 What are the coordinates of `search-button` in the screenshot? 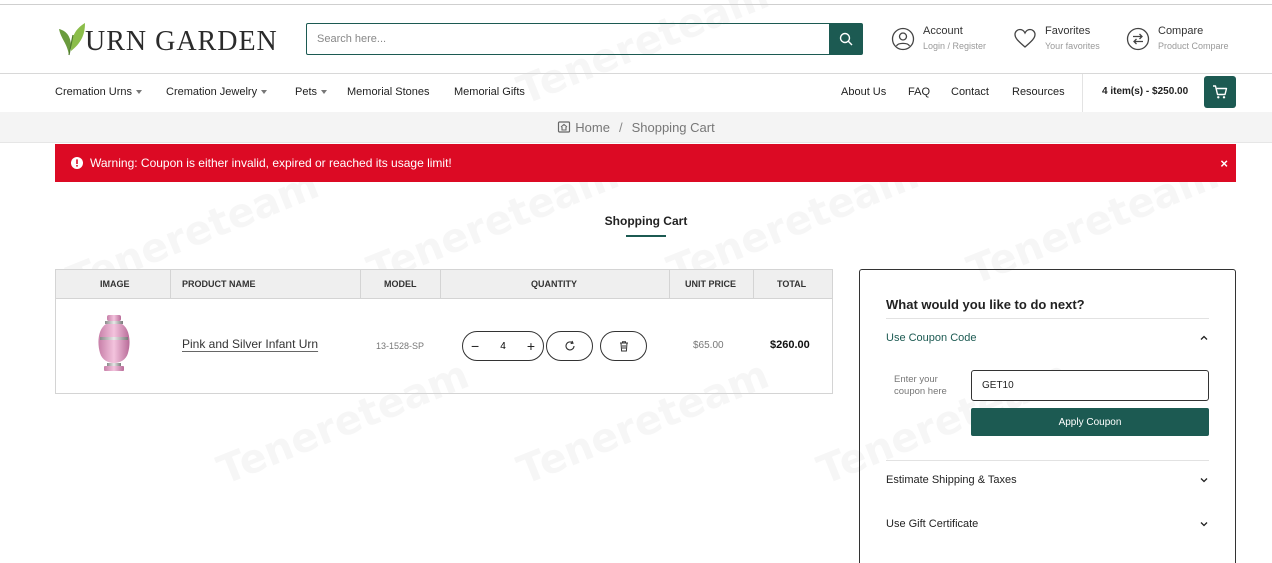 It's located at (845, 39).